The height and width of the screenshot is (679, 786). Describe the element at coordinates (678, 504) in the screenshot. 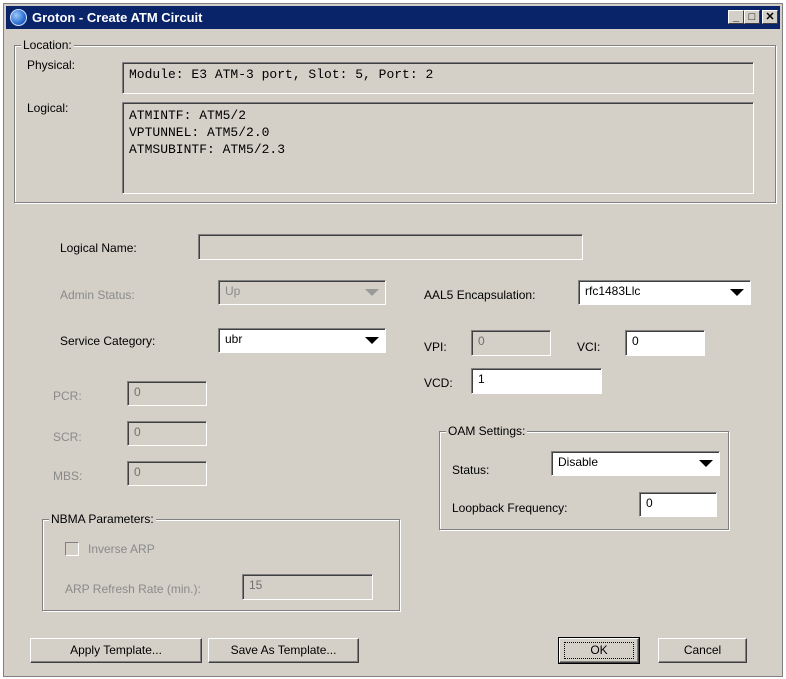

I see `loopback-frequency-input: 0` at that location.